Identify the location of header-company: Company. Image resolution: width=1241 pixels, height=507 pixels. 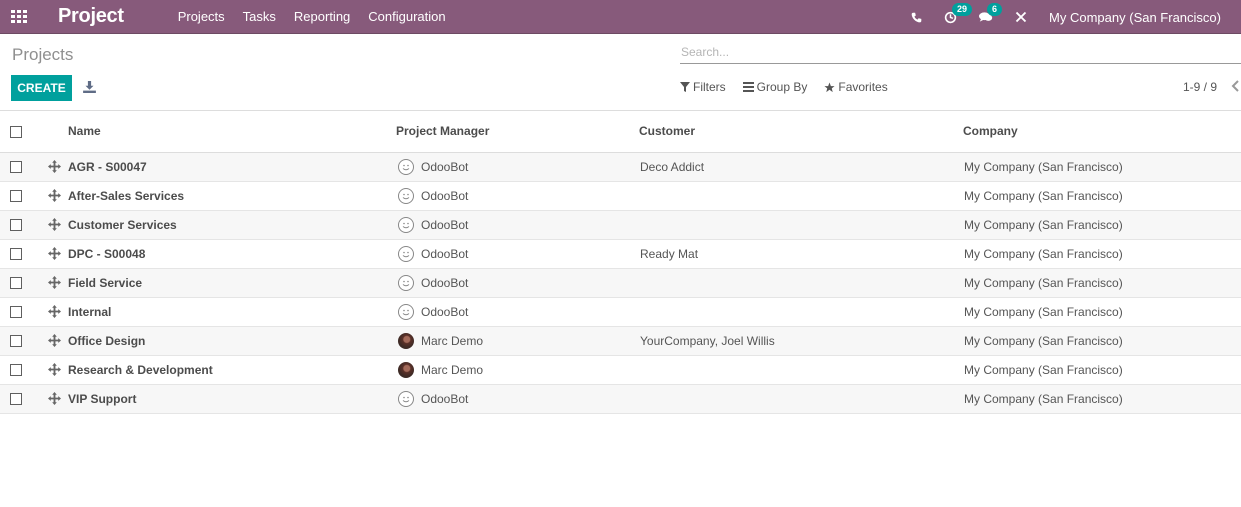
(1102, 131).